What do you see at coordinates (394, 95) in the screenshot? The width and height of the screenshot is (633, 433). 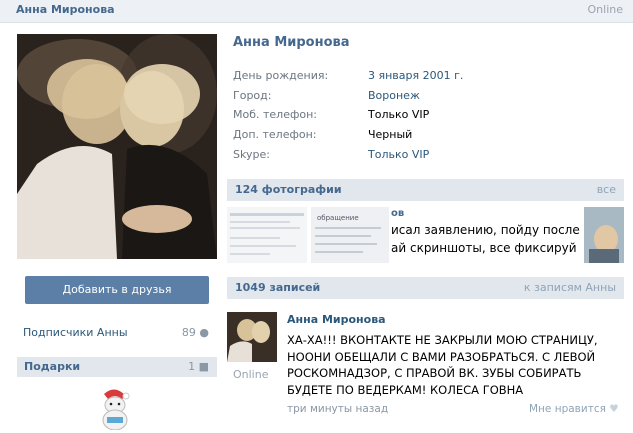 I see `info-value-link: Воронеж` at bounding box center [394, 95].